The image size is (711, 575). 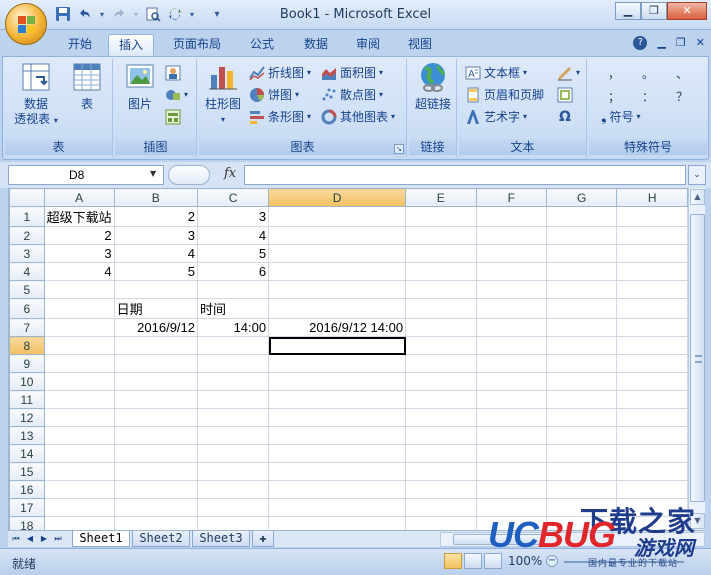 I want to click on cell-g1, so click(x=581, y=216).